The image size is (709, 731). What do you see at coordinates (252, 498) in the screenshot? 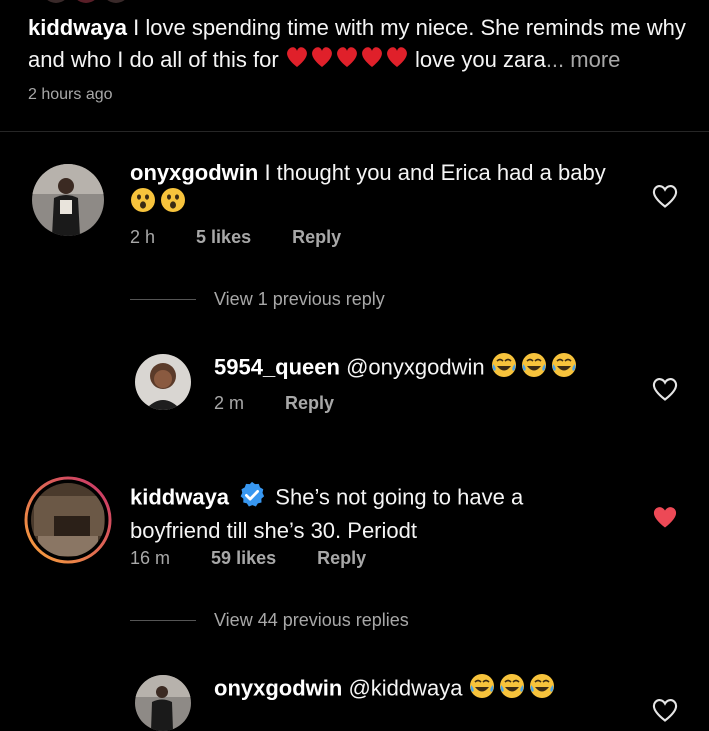
I see `verified-badge-icon` at bounding box center [252, 498].